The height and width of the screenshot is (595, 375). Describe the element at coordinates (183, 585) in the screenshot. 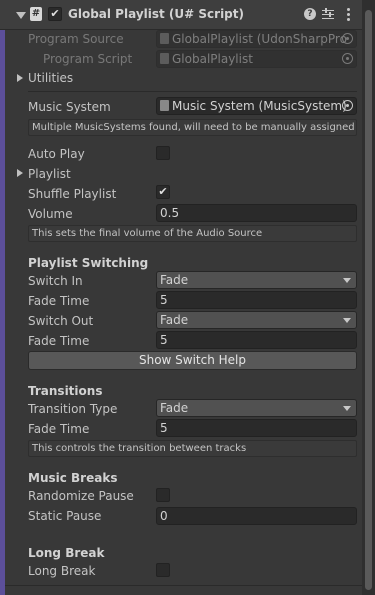

I see `bottom-divider` at that location.